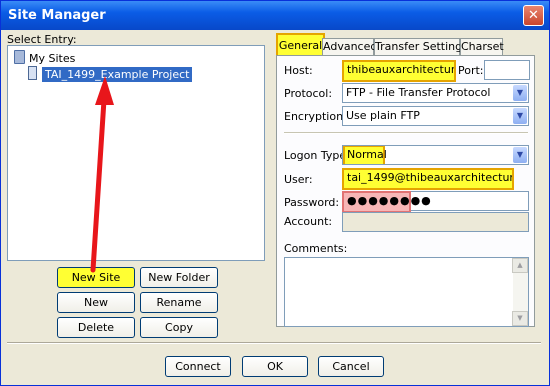  I want to click on close-icon: ✕, so click(533, 15).